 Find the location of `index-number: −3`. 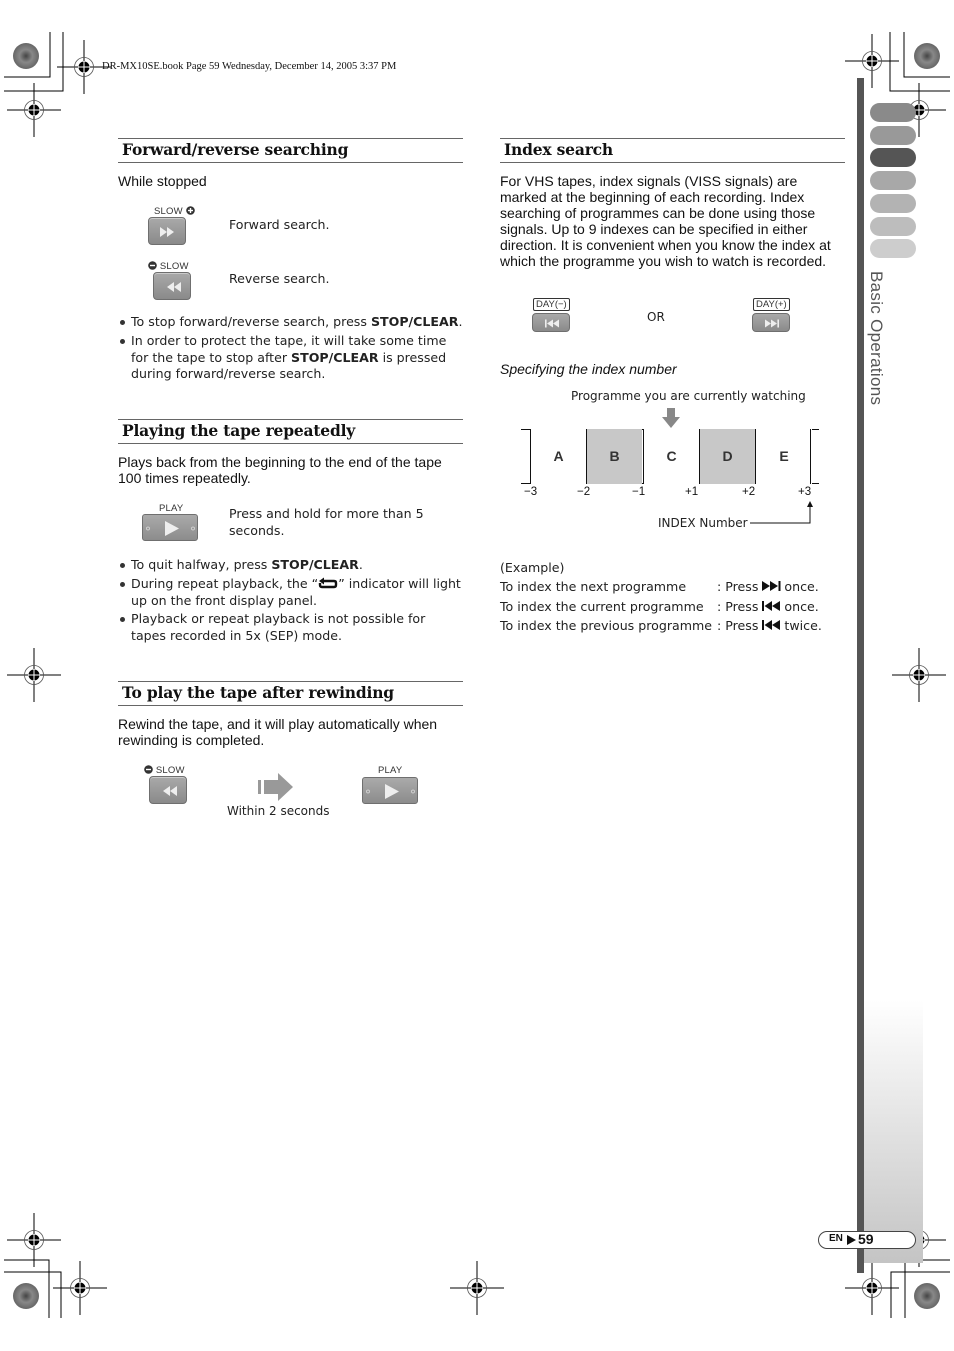

index-number: −3 is located at coordinates (531, 492).